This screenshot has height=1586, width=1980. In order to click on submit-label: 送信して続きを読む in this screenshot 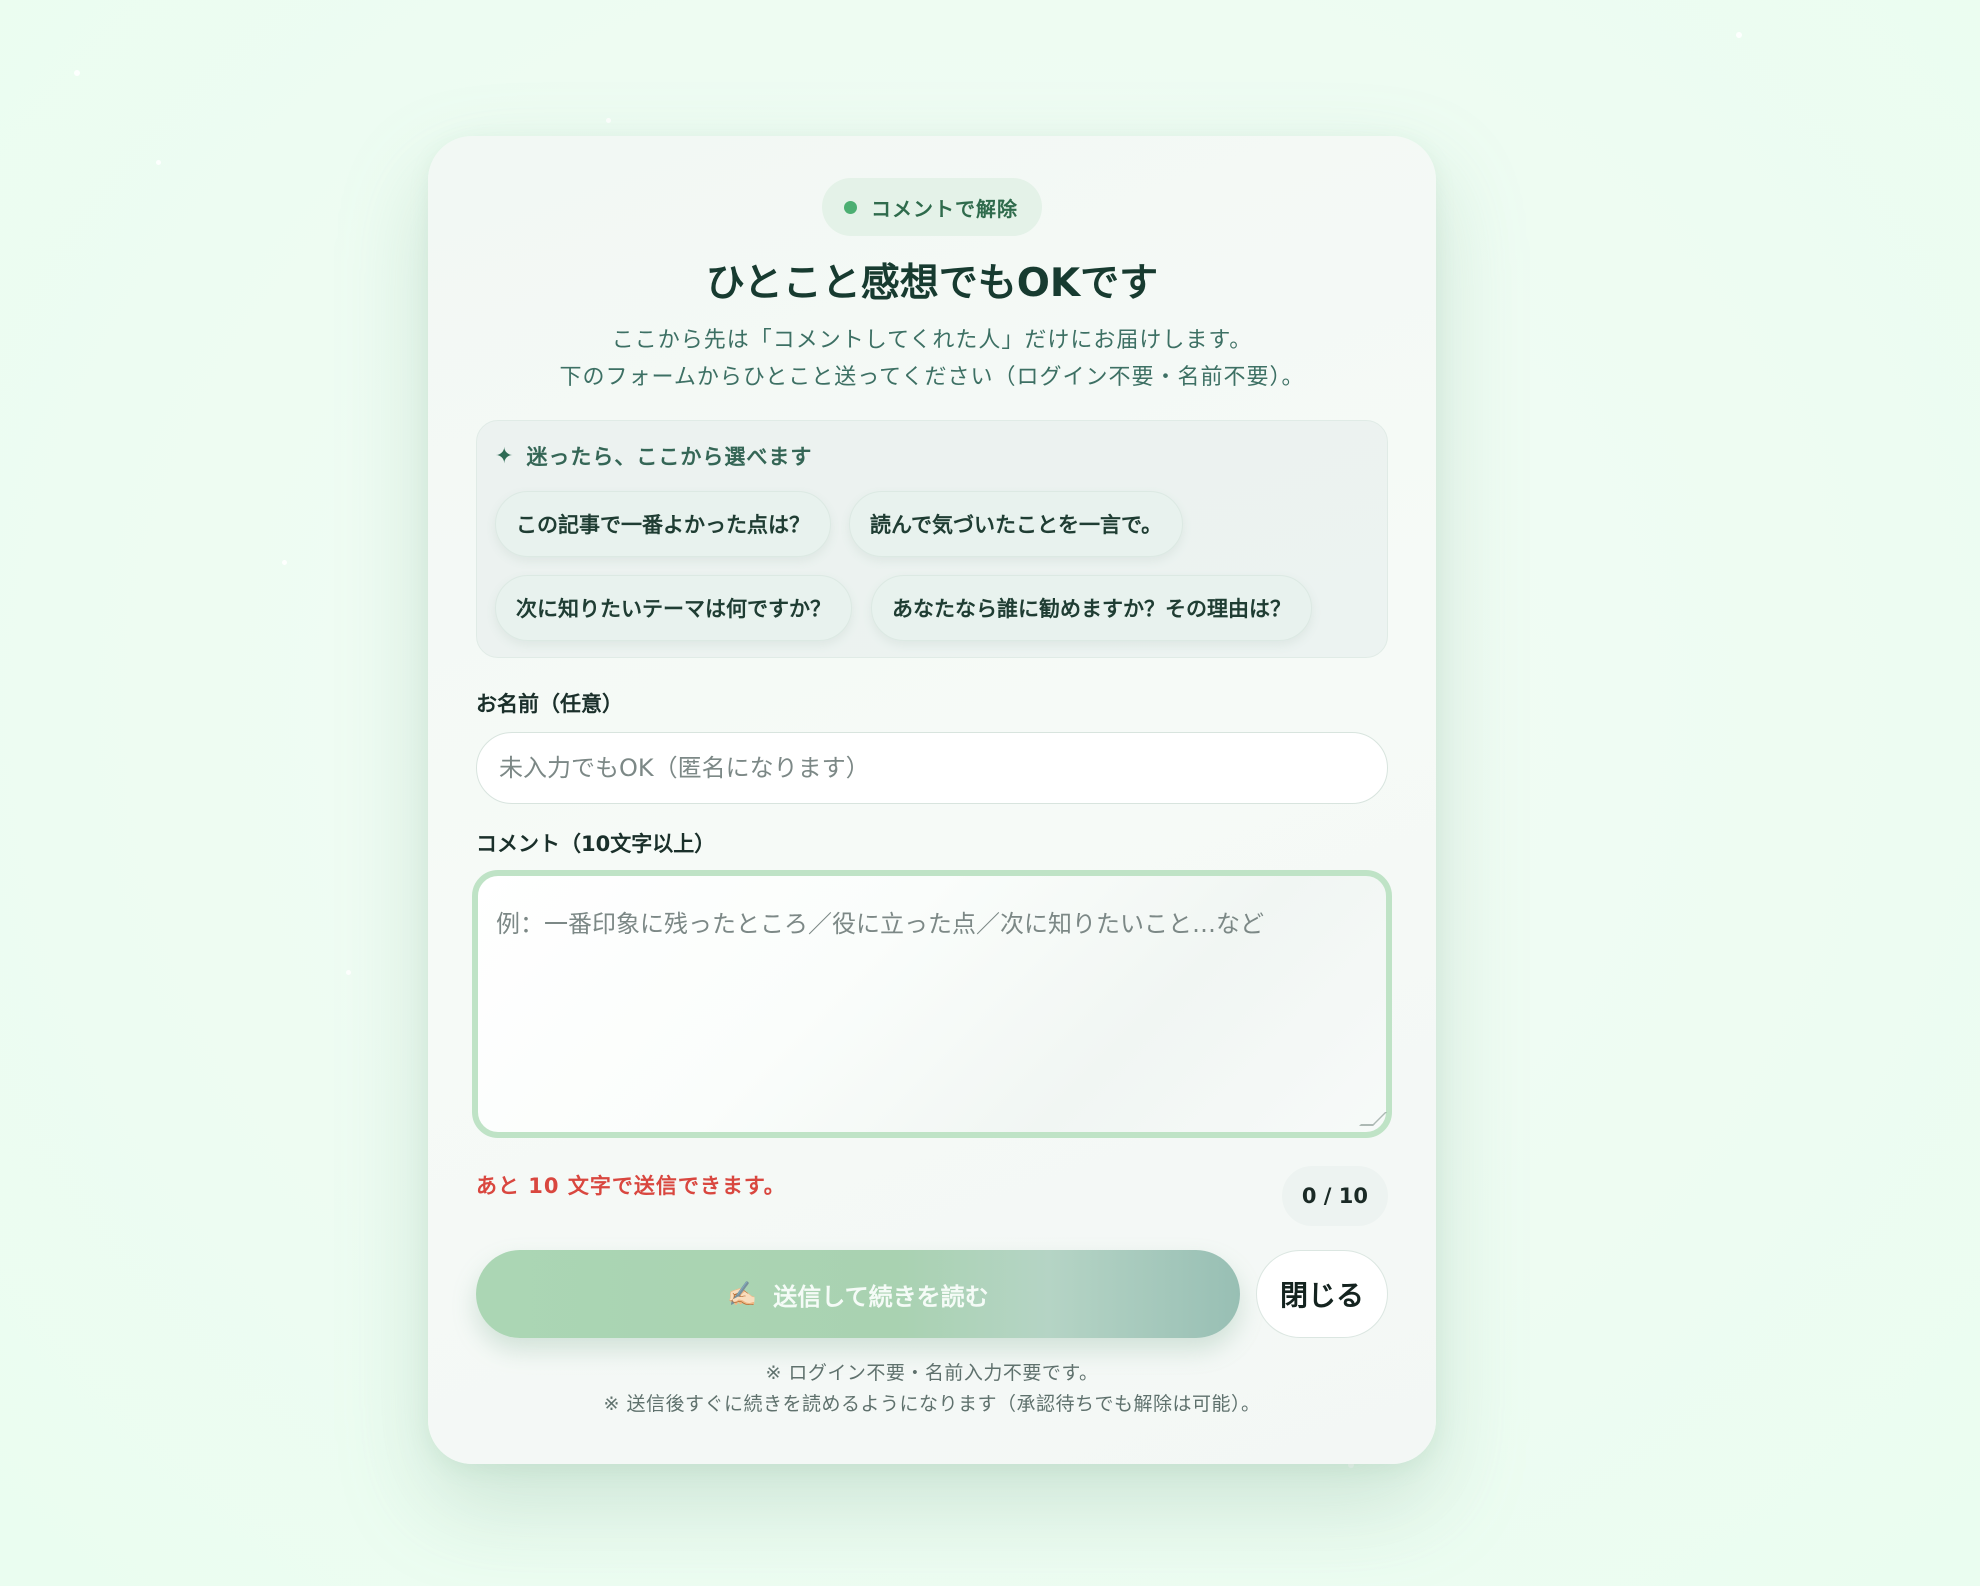, I will do `click(881, 1296)`.